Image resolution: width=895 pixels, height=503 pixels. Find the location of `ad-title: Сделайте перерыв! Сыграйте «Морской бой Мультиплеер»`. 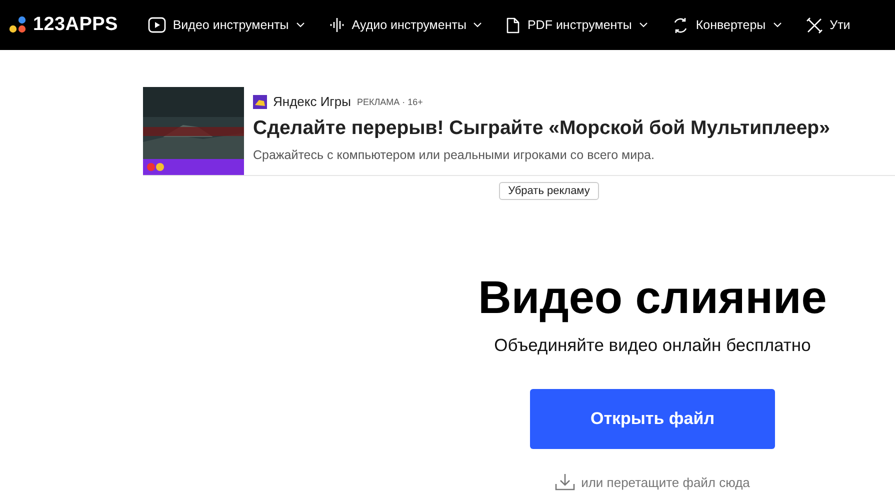

ad-title: Сделайте перерыв! Сыграйте «Морской бой Мультиплеер» is located at coordinates (541, 128).